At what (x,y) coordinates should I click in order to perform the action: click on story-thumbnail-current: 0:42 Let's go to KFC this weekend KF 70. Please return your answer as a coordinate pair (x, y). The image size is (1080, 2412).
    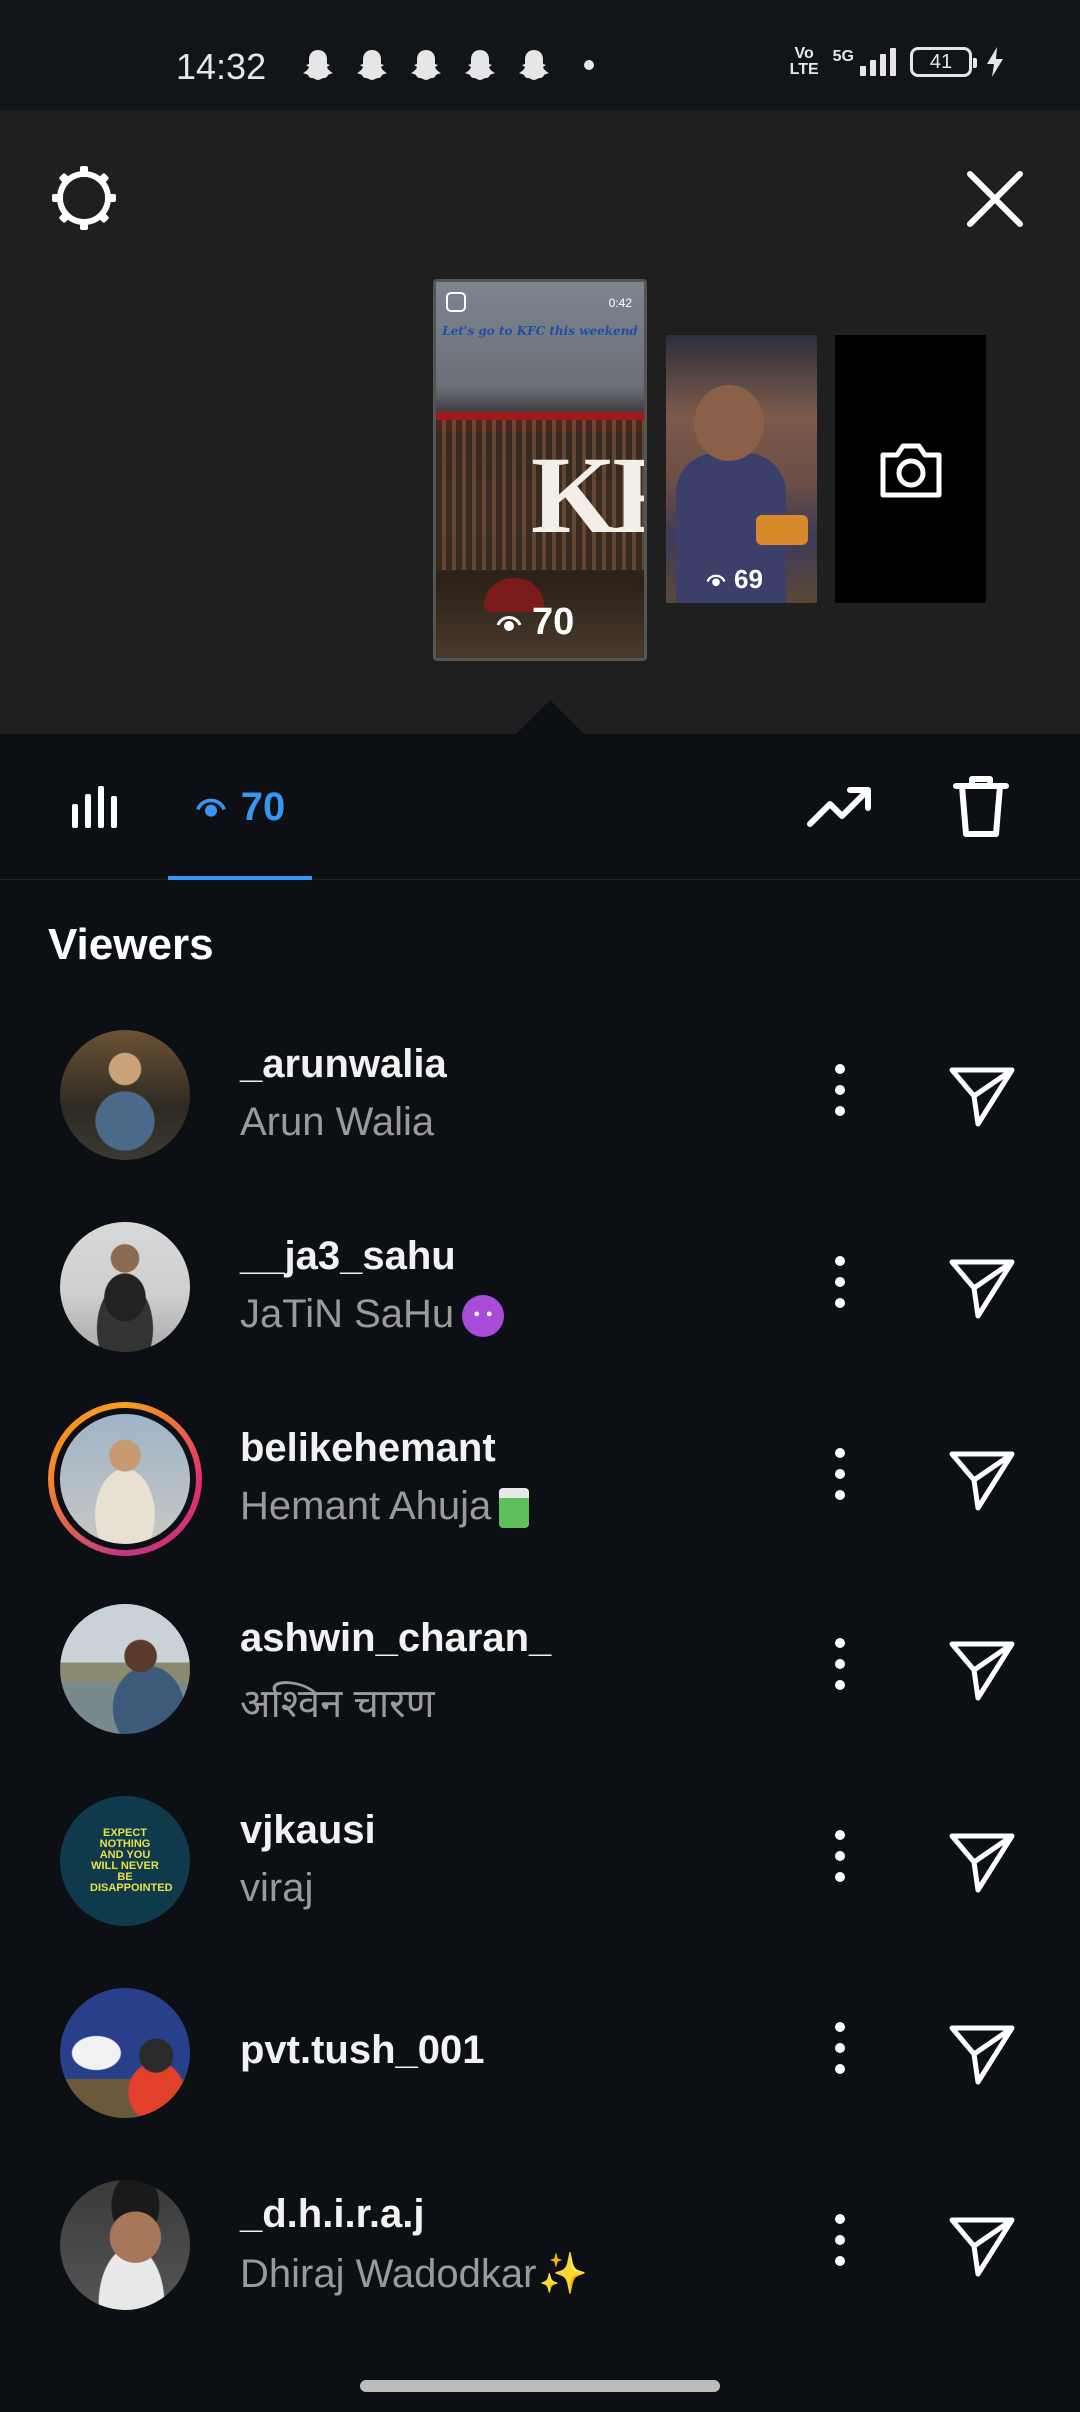
    Looking at the image, I should click on (540, 470).